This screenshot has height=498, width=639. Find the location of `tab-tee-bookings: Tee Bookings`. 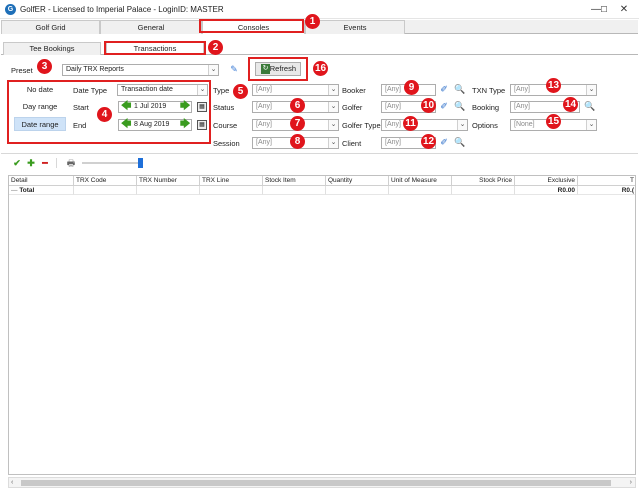

tab-tee-bookings: Tee Bookings is located at coordinates (52, 48).